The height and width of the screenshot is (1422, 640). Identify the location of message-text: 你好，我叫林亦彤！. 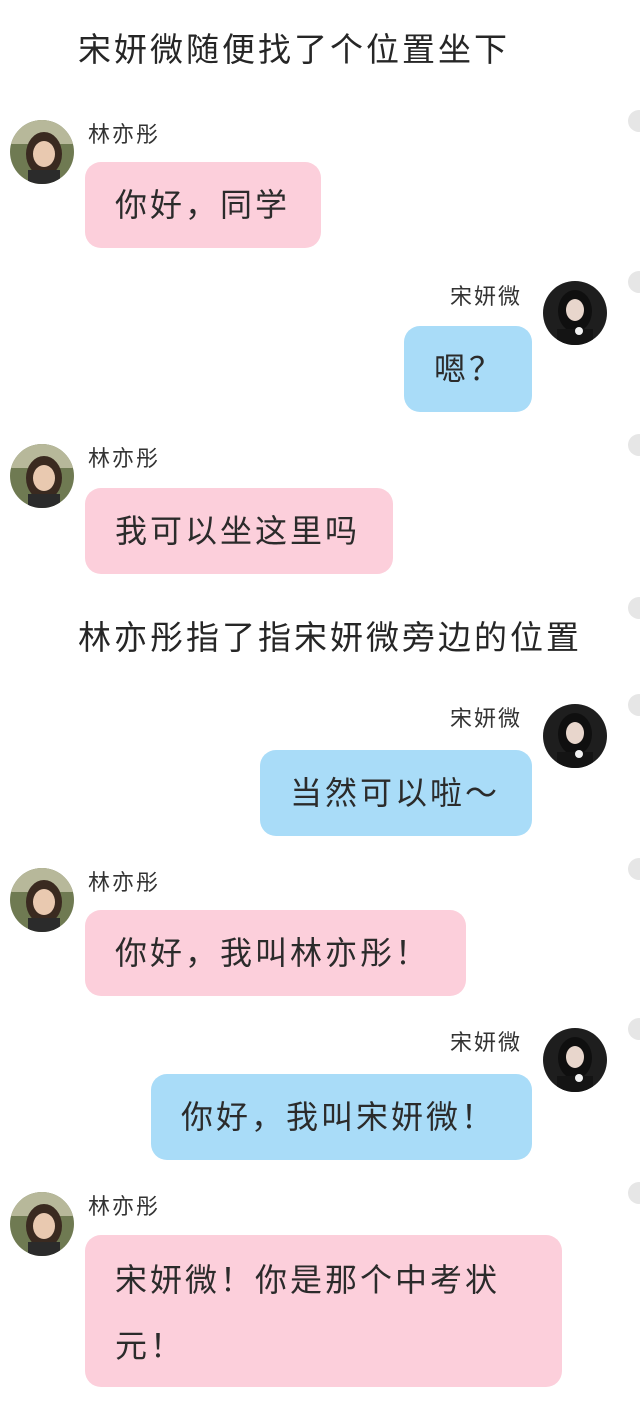
(273, 953).